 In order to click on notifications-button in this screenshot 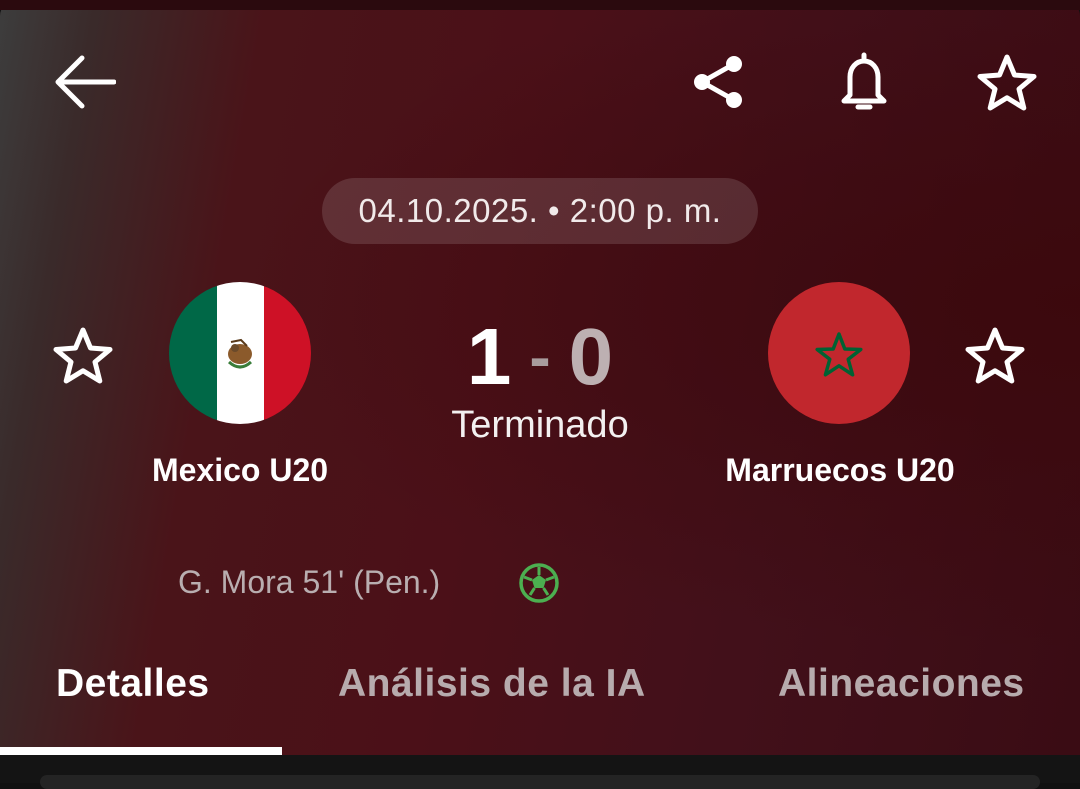, I will do `click(864, 82)`.